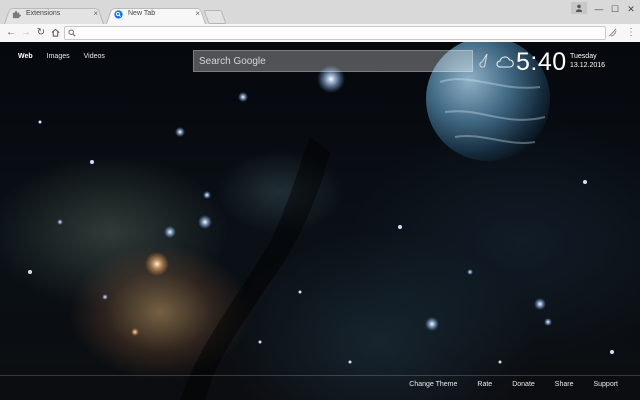  I want to click on search-type-nav: Web Images Videos, so click(61, 56).